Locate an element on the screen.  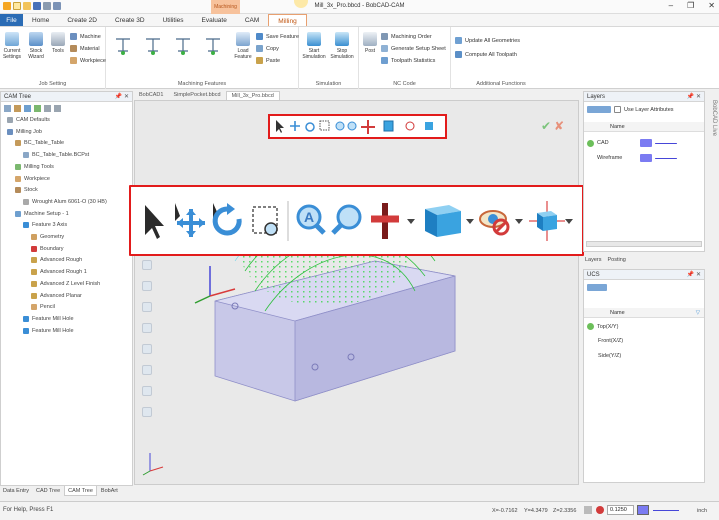
start-simulation-button: Start Simulation is located at coordinates (314, 46).